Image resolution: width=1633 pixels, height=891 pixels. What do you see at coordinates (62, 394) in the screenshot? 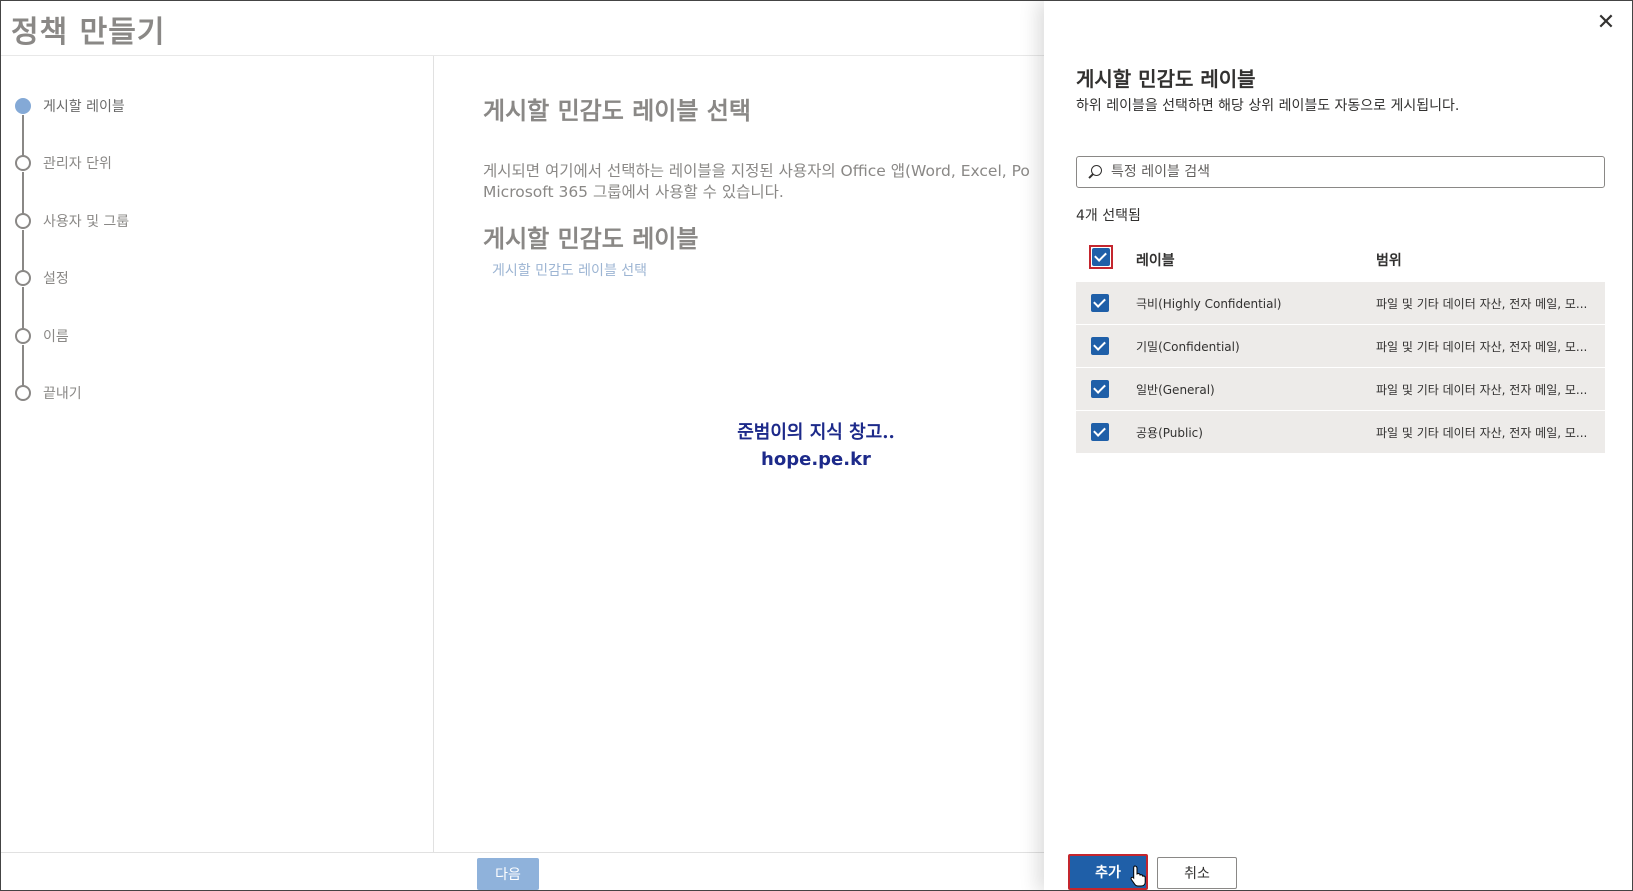
I see `wizard-step-label: 끝내기` at bounding box center [62, 394].